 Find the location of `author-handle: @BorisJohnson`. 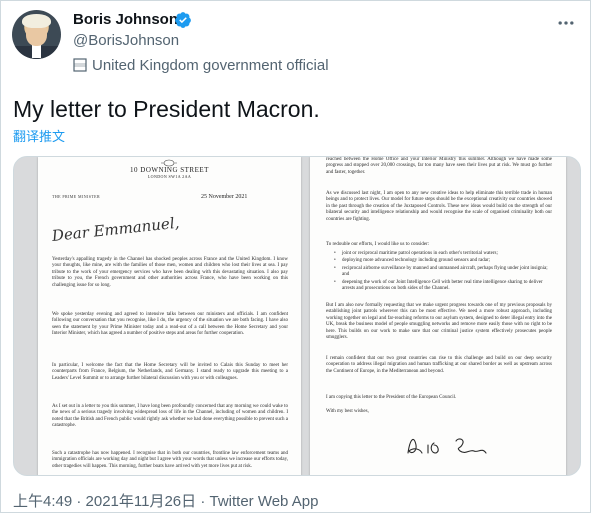

author-handle: @BorisJohnson is located at coordinates (126, 40).